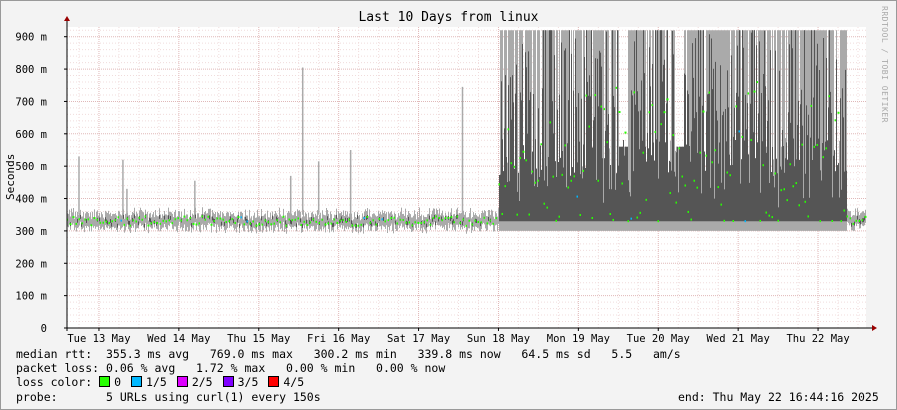 This screenshot has width=897, height=410. I want to click on y-tick-label: 200 m, so click(31, 264).